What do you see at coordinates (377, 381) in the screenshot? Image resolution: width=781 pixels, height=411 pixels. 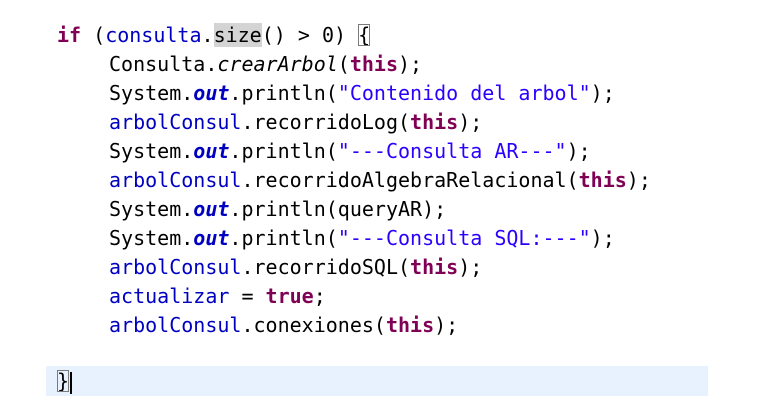 I see `current-line-highlight` at bounding box center [377, 381].